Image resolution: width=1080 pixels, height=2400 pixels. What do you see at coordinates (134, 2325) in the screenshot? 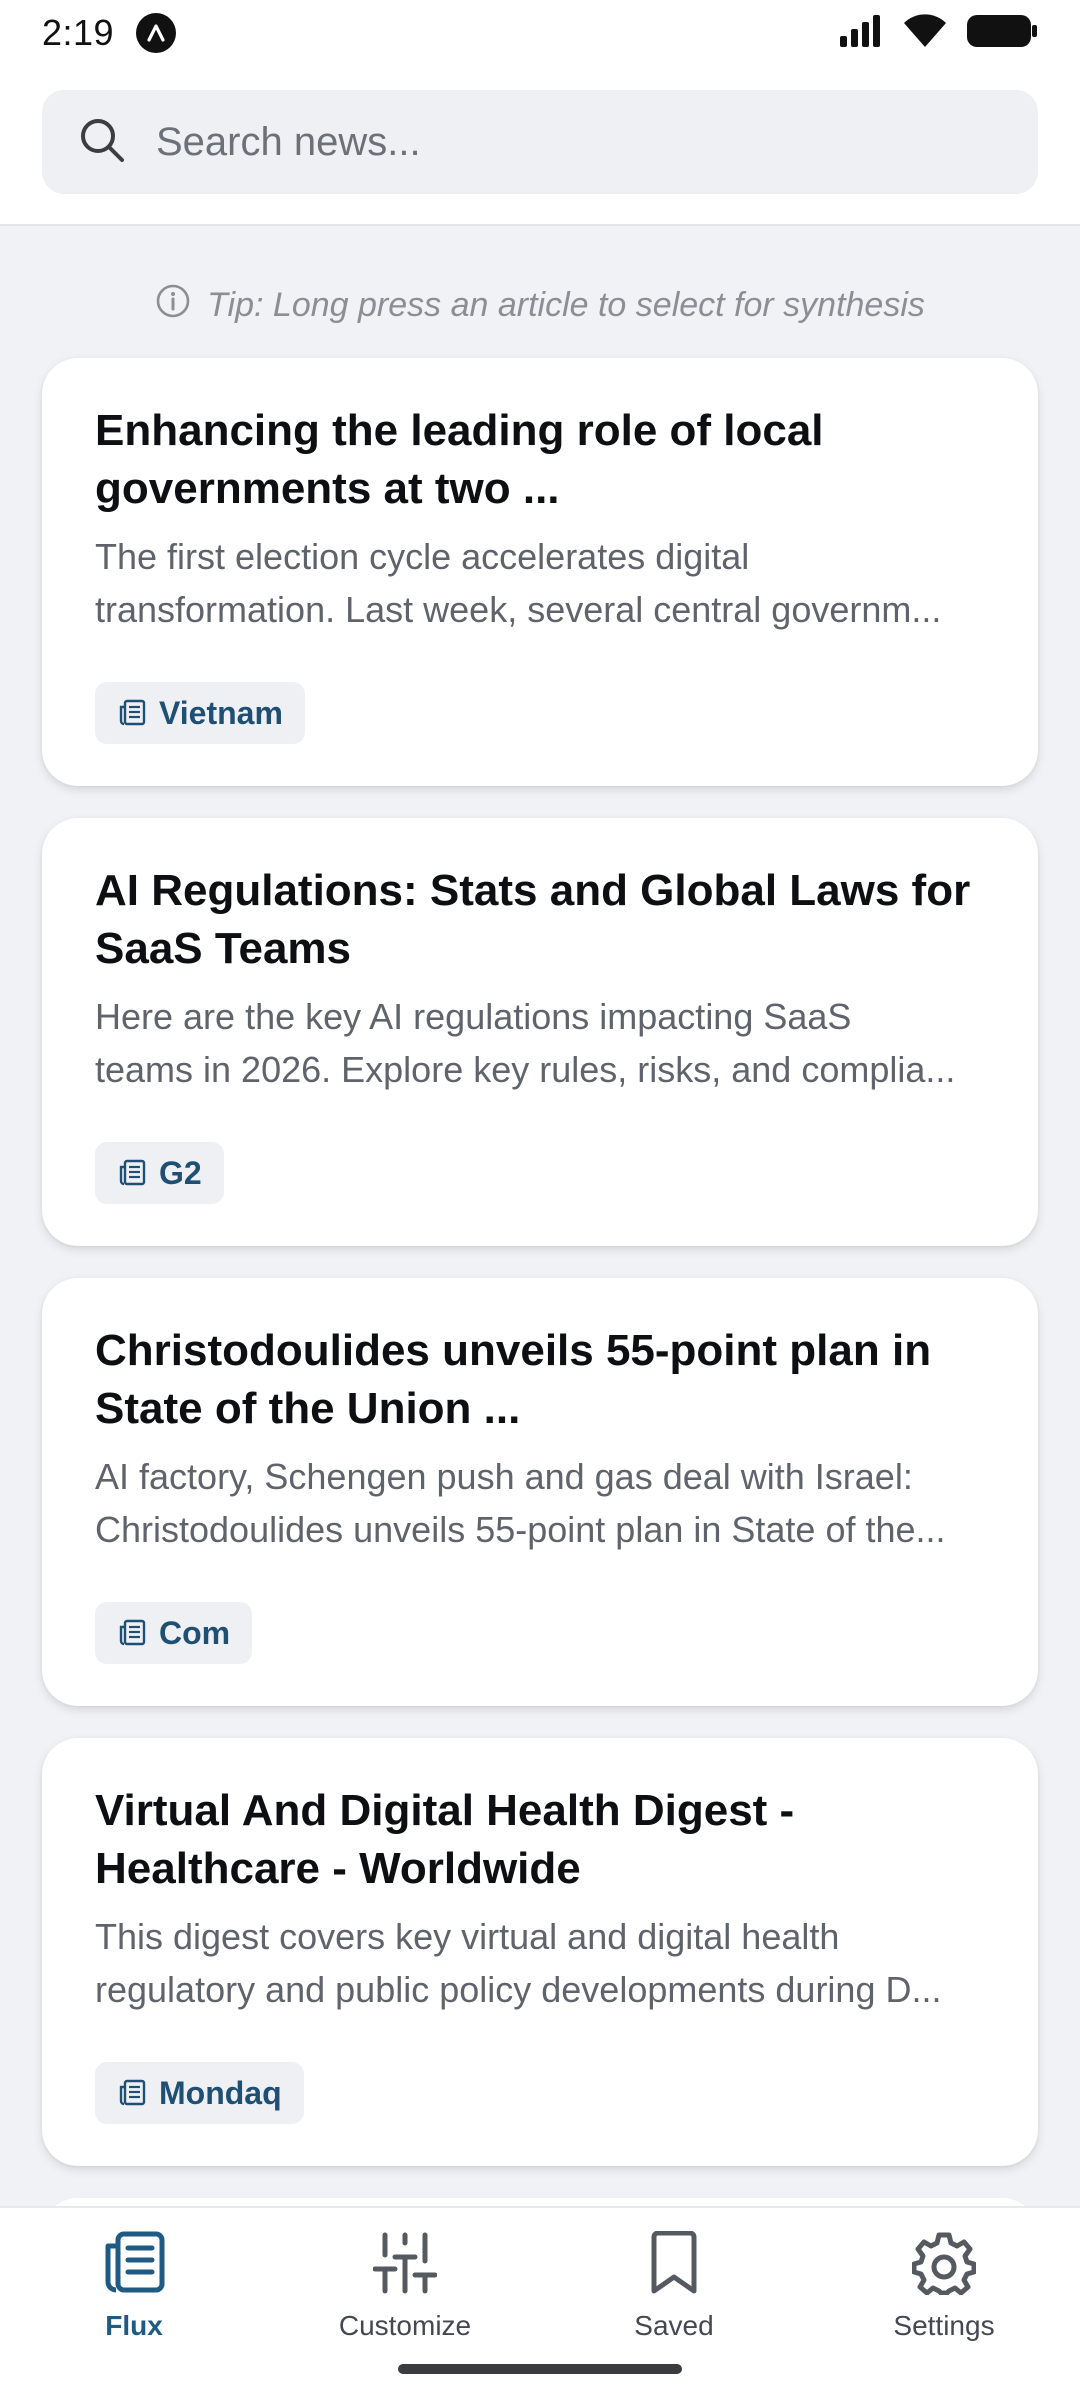
I see `nav-label: Flux` at bounding box center [134, 2325].